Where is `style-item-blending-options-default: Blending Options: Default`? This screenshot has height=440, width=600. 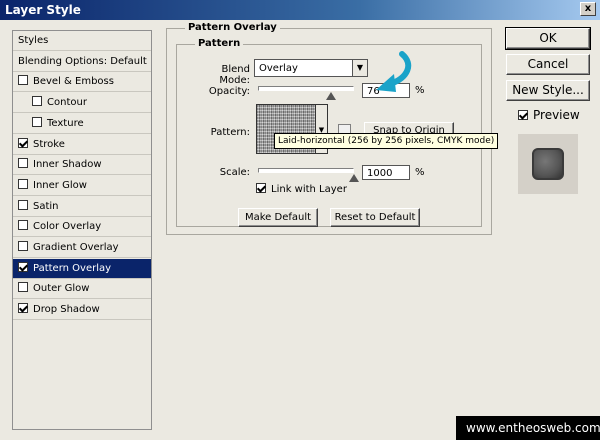 style-item-blending-options-default: Blending Options: Default is located at coordinates (82, 62).